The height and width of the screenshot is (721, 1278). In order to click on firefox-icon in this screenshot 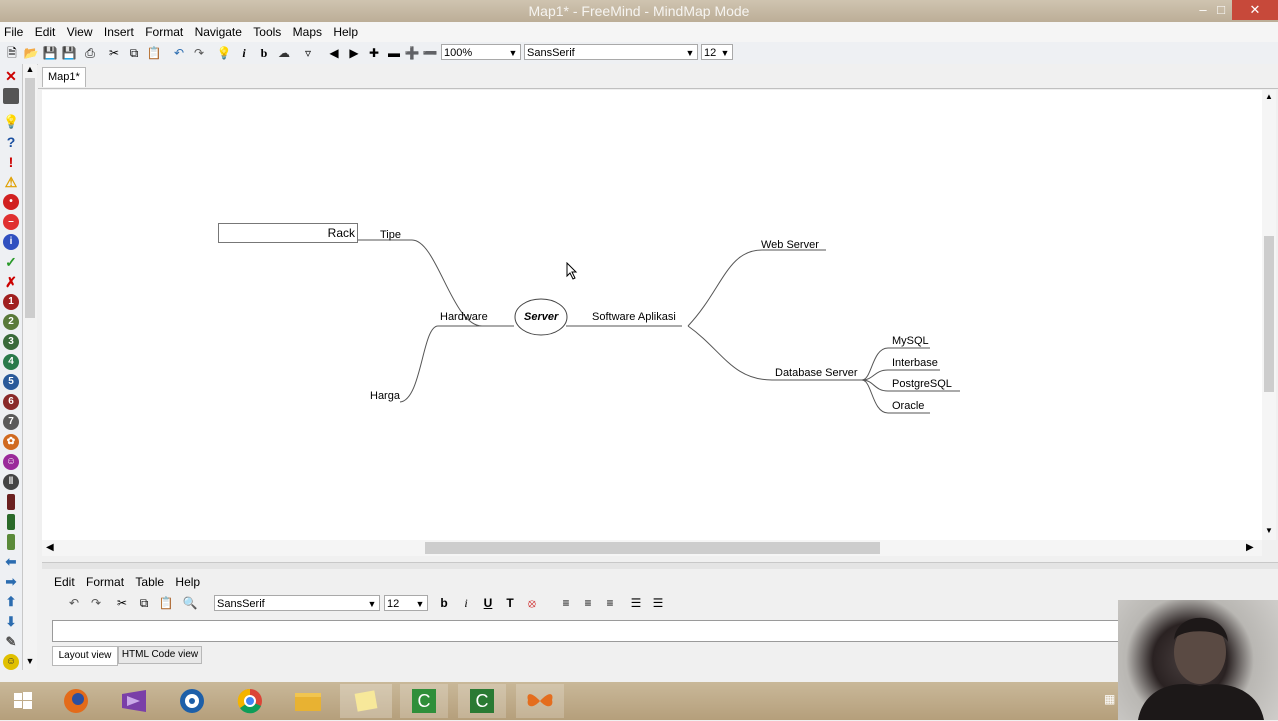, I will do `click(76, 701)`.